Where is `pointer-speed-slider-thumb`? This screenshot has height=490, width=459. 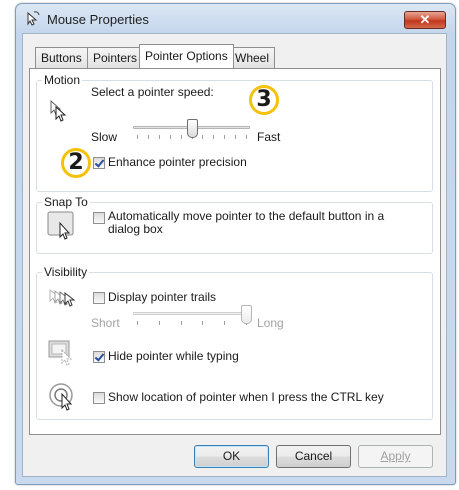
pointer-speed-slider-thumb is located at coordinates (192, 128).